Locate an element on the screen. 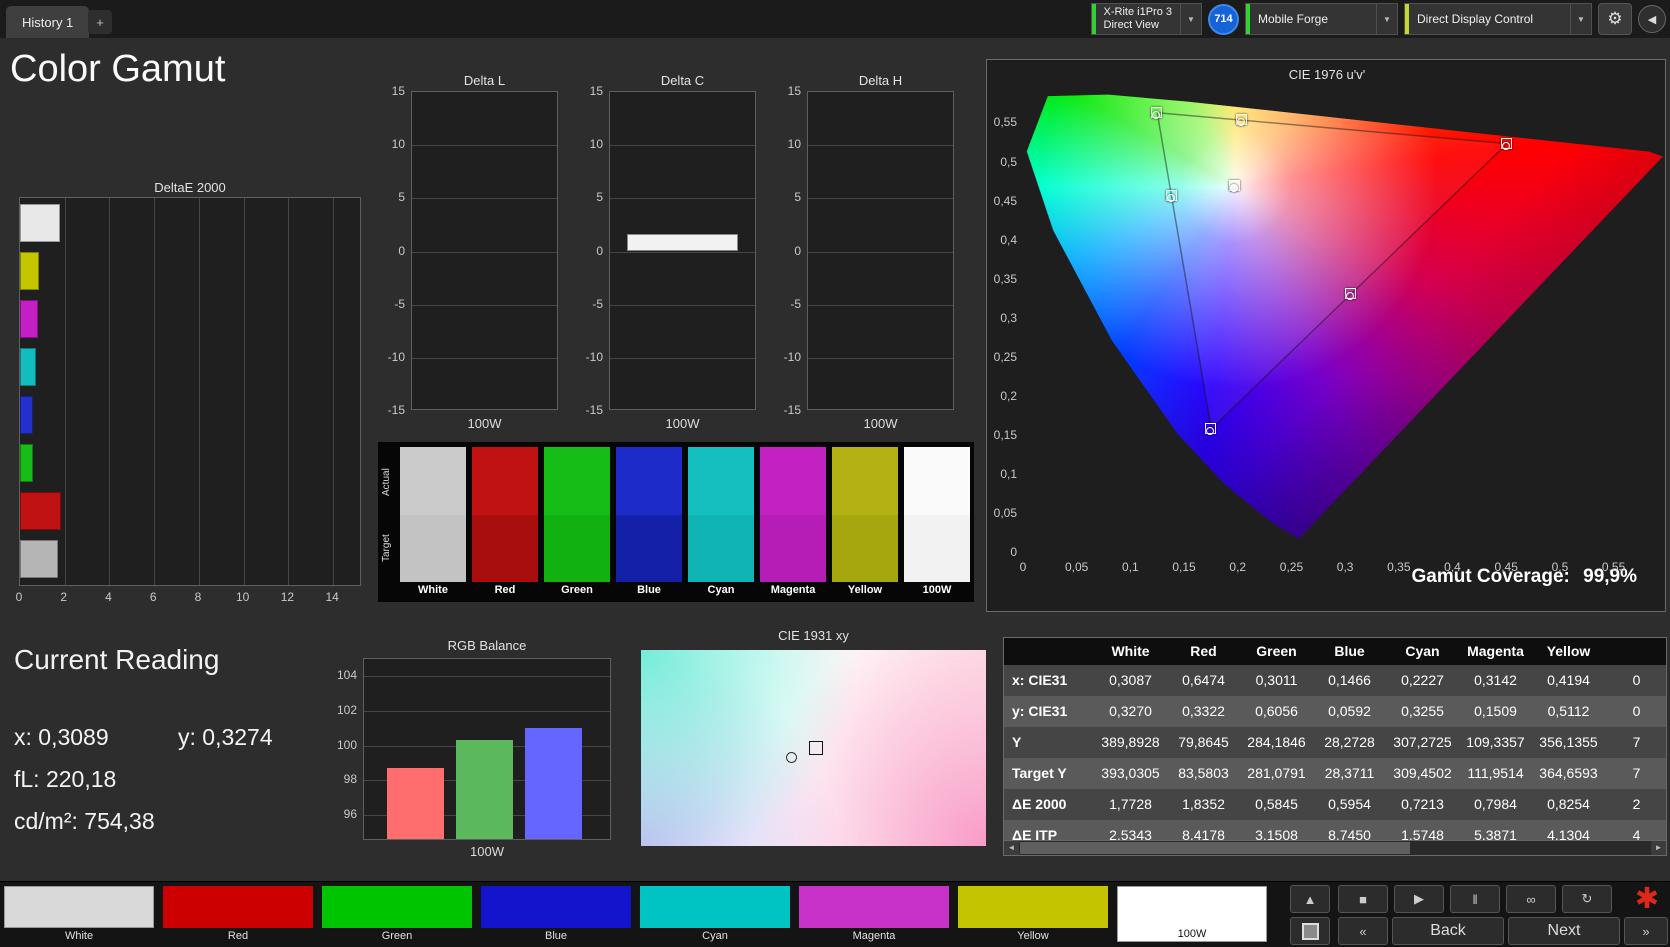 The height and width of the screenshot is (947, 1670). table-cell: 0,0592 is located at coordinates (1349, 711).